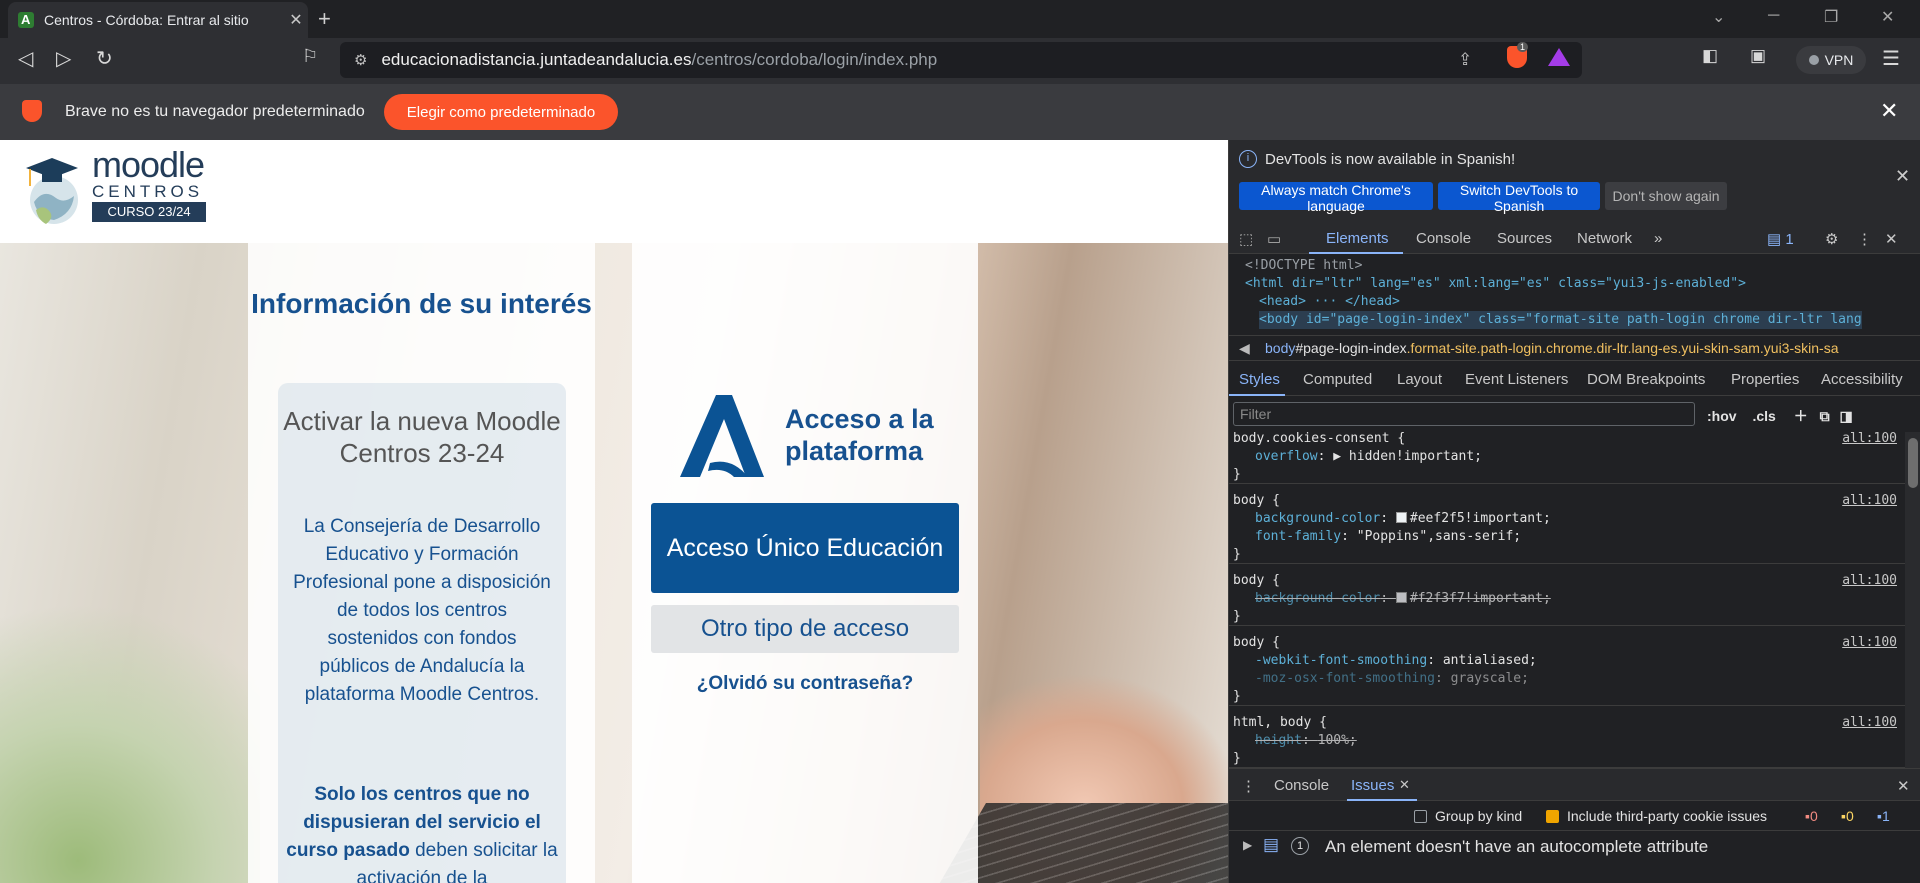 The height and width of the screenshot is (883, 1920). Describe the element at coordinates (25, 58) in the screenshot. I see `back-icon: ◁` at that location.